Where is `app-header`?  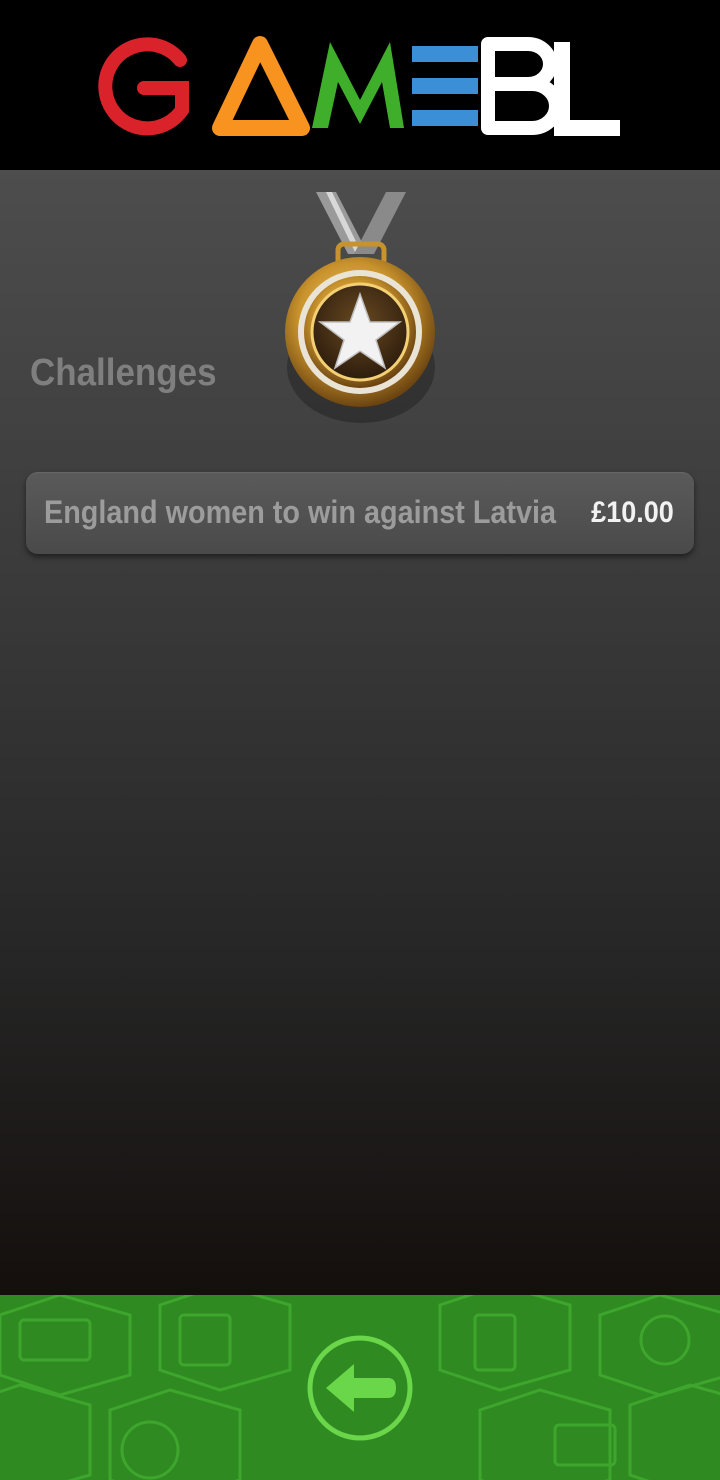 app-header is located at coordinates (360, 85).